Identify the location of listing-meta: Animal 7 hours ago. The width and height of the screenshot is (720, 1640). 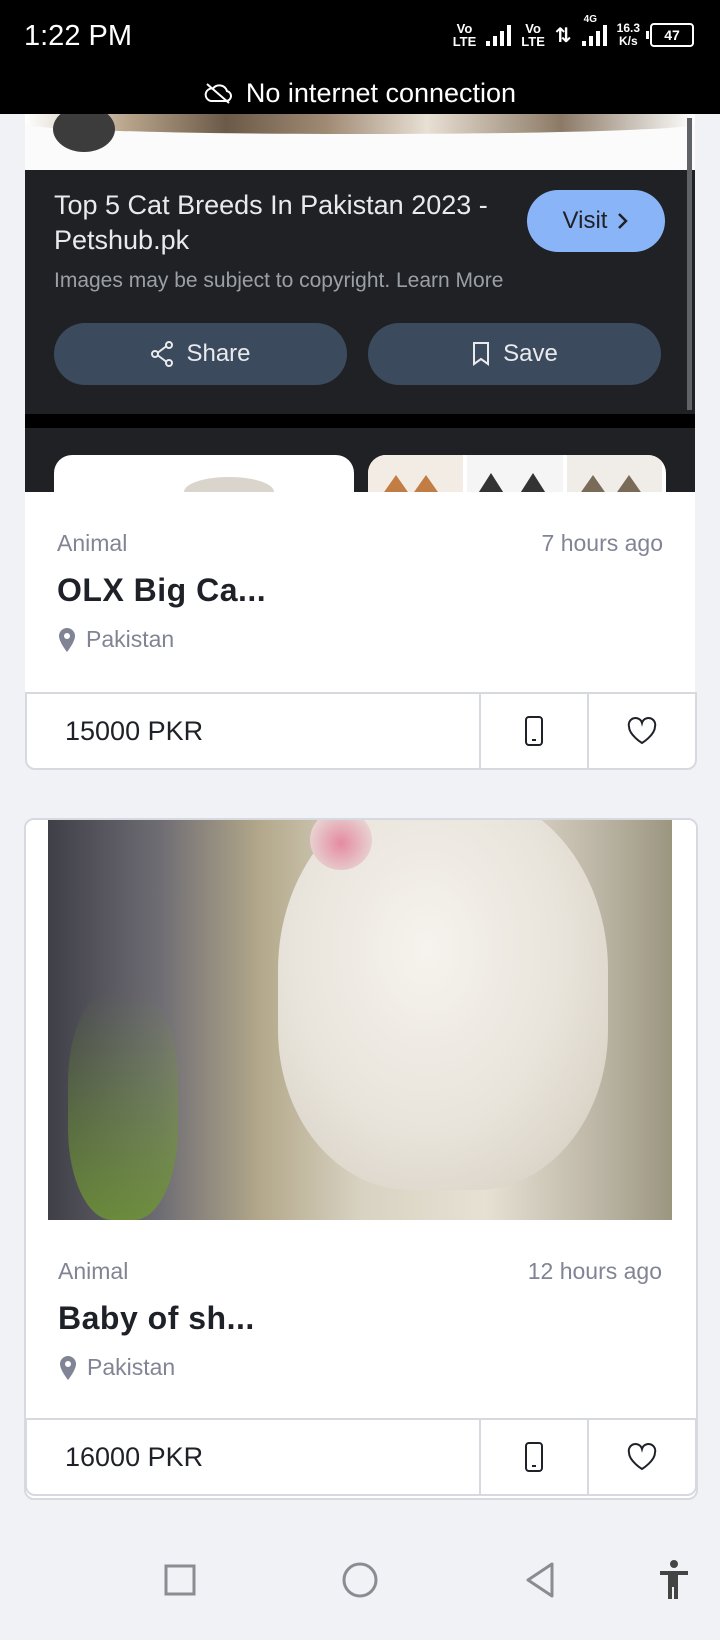
(360, 543).